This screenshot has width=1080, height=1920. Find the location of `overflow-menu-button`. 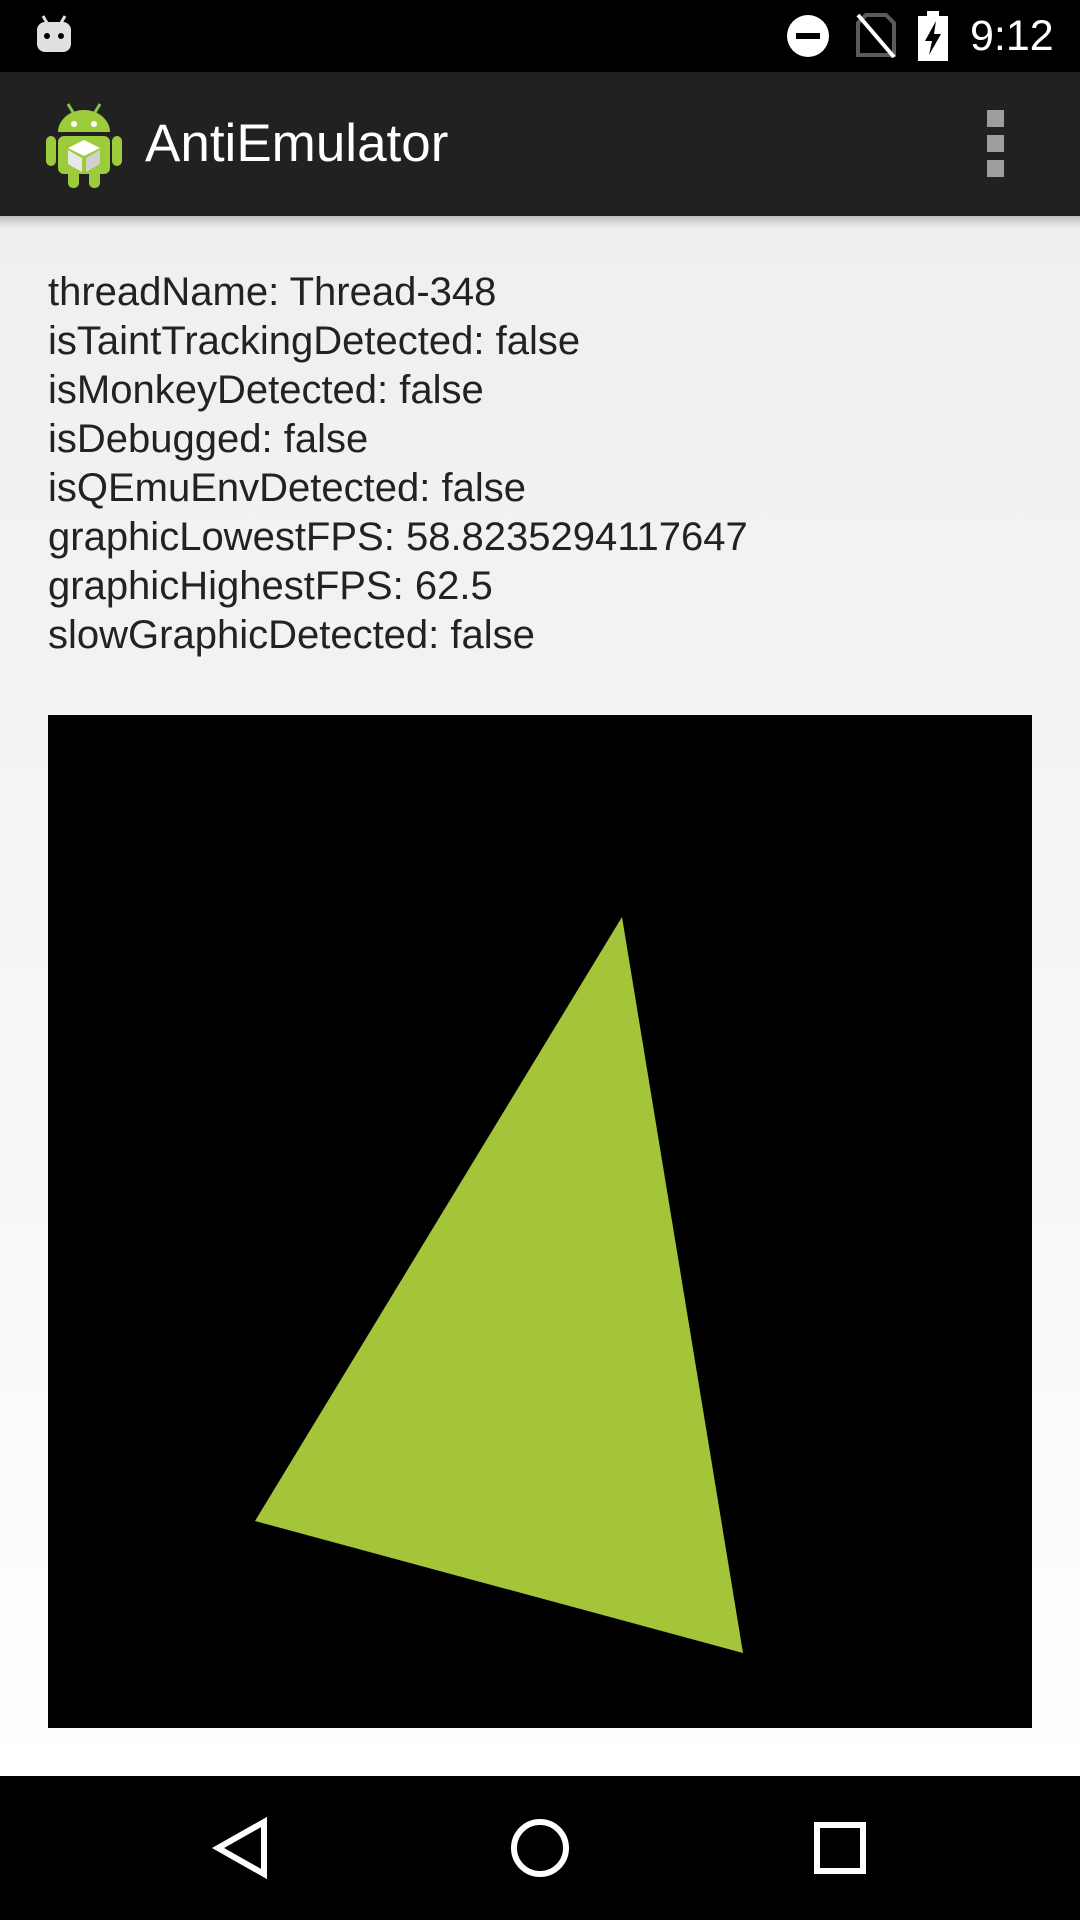

overflow-menu-button is located at coordinates (996, 144).